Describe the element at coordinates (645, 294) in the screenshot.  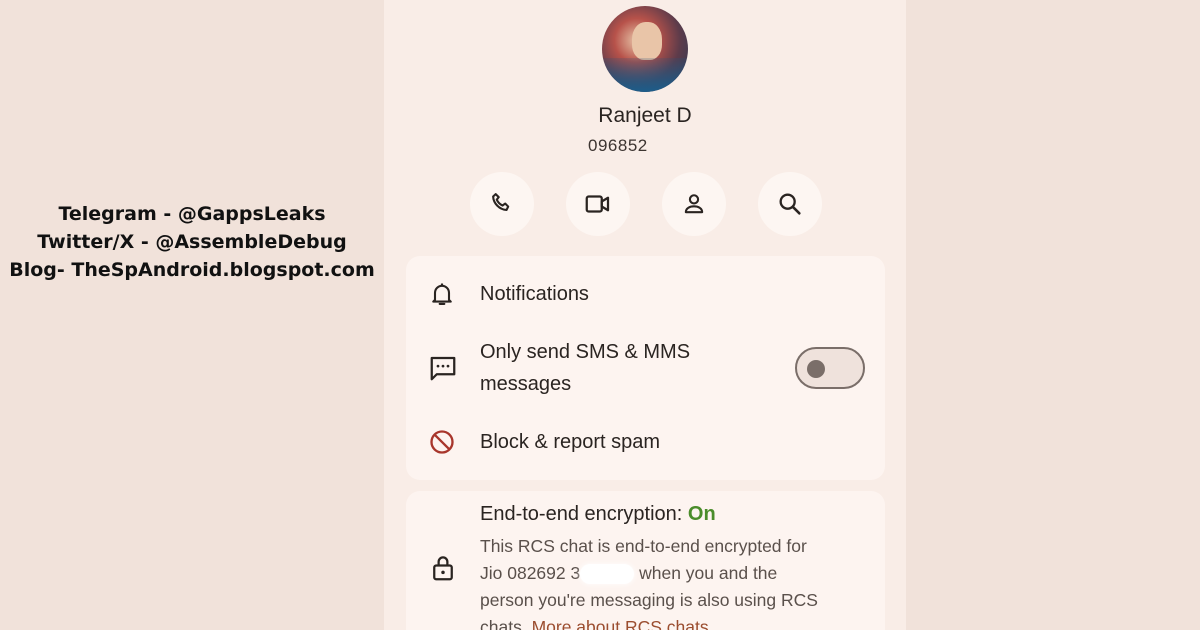
I see `notifications-row: Notifications` at that location.